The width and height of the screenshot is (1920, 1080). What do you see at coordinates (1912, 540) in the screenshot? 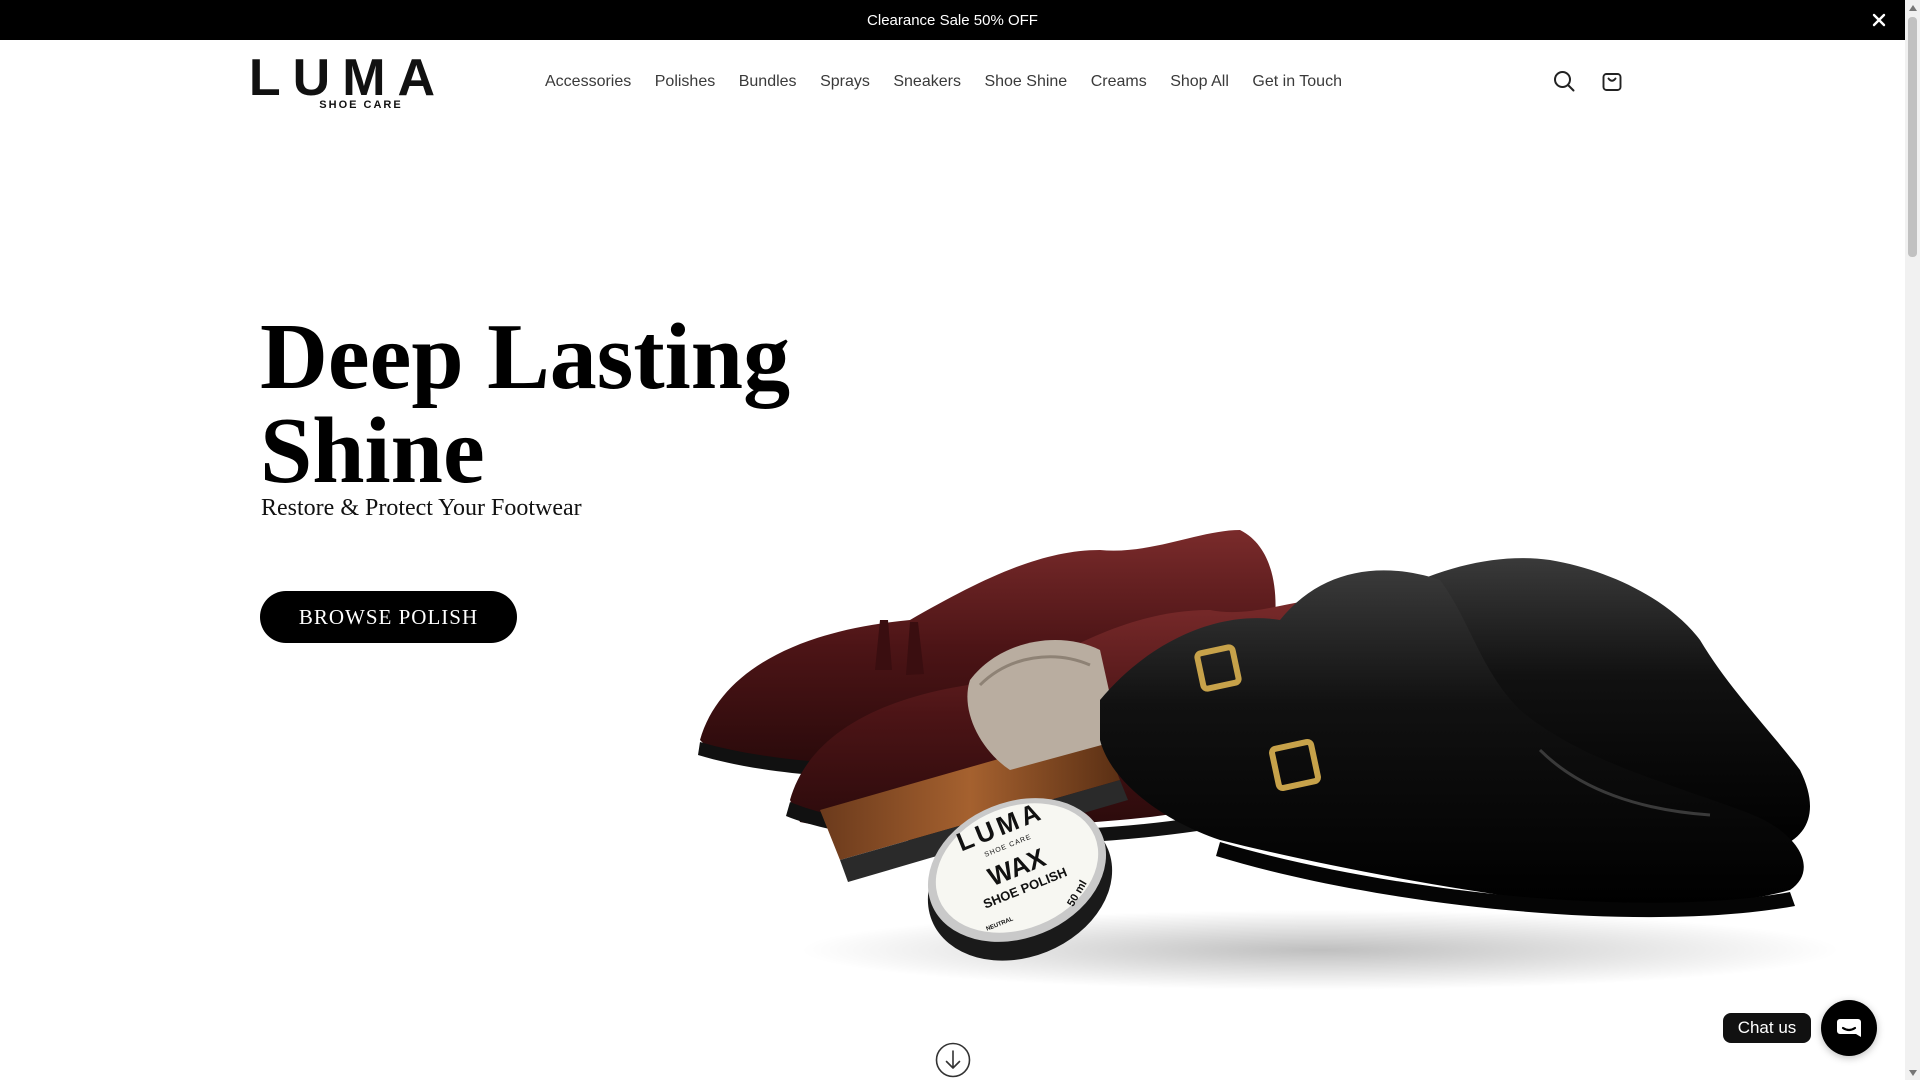
I see `page-scrollbar` at bounding box center [1912, 540].